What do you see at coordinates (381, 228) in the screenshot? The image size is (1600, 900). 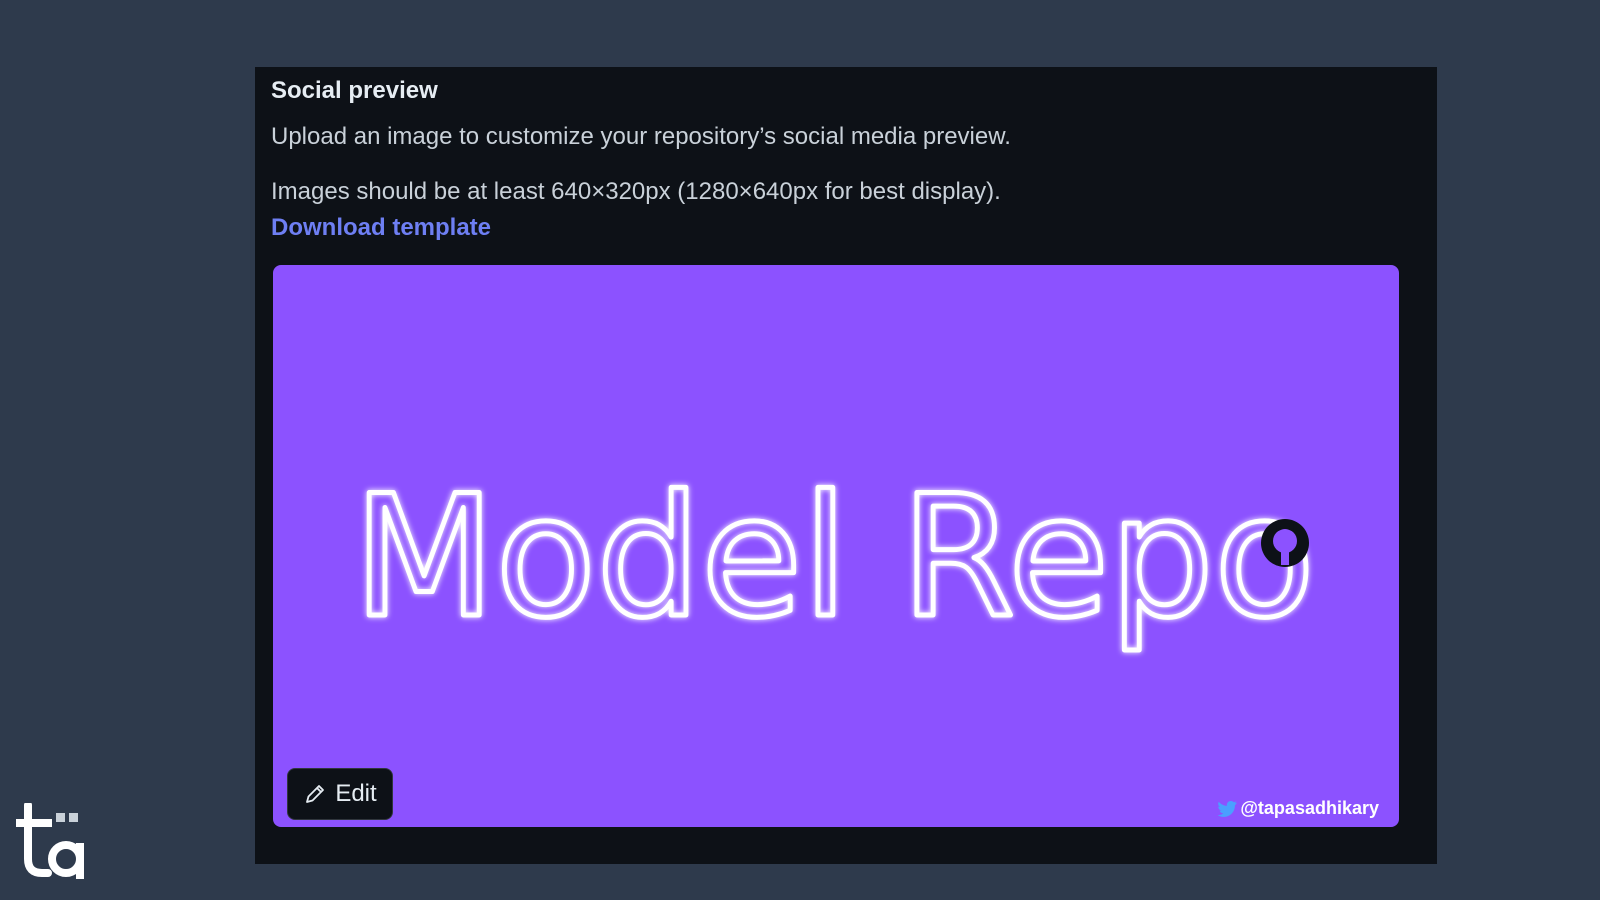 I see `download-template-link: Download template` at bounding box center [381, 228].